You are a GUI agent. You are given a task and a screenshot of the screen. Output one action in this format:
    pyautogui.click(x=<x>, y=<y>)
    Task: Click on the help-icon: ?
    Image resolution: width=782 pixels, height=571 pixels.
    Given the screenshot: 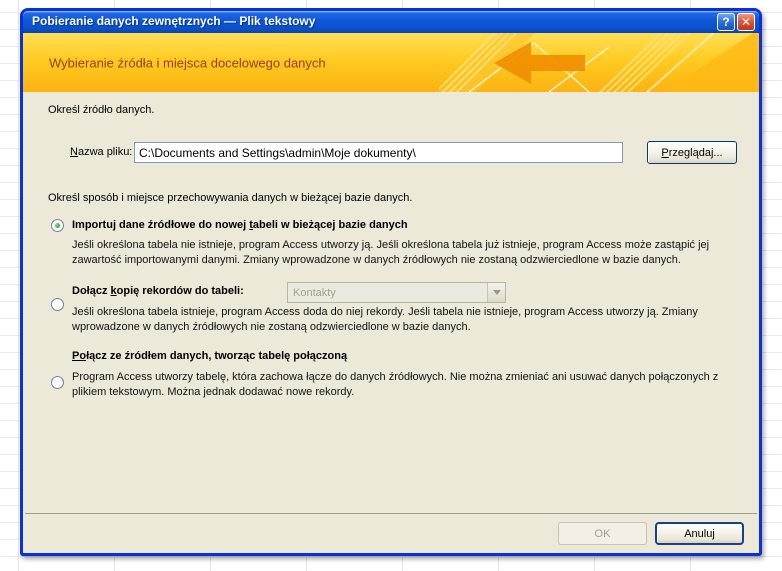 What is the action you would take?
    pyautogui.click(x=726, y=22)
    